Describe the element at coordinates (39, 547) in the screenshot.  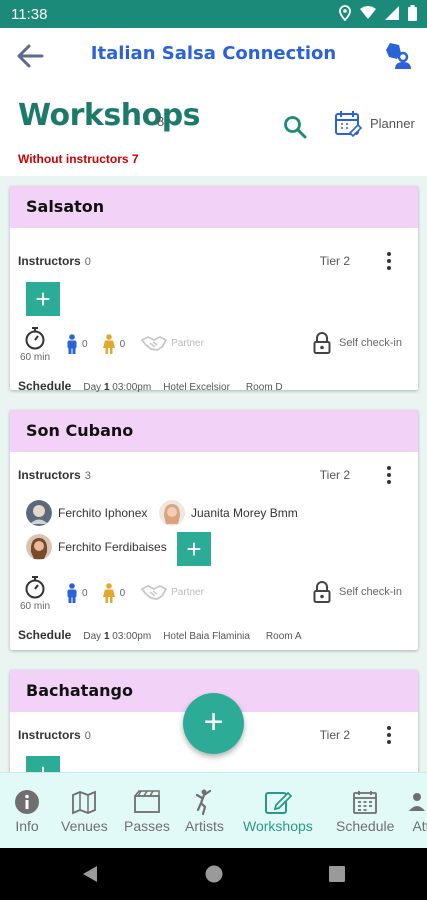
I see `avatar` at that location.